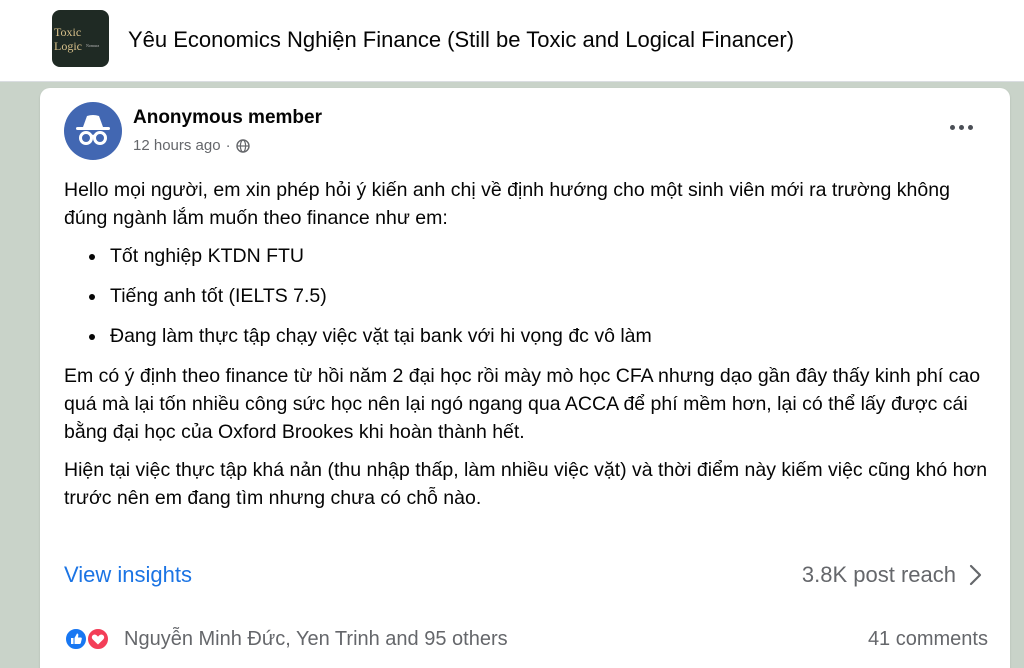 This screenshot has width=1024, height=668. Describe the element at coordinates (961, 127) in the screenshot. I see `more-options-button` at that location.